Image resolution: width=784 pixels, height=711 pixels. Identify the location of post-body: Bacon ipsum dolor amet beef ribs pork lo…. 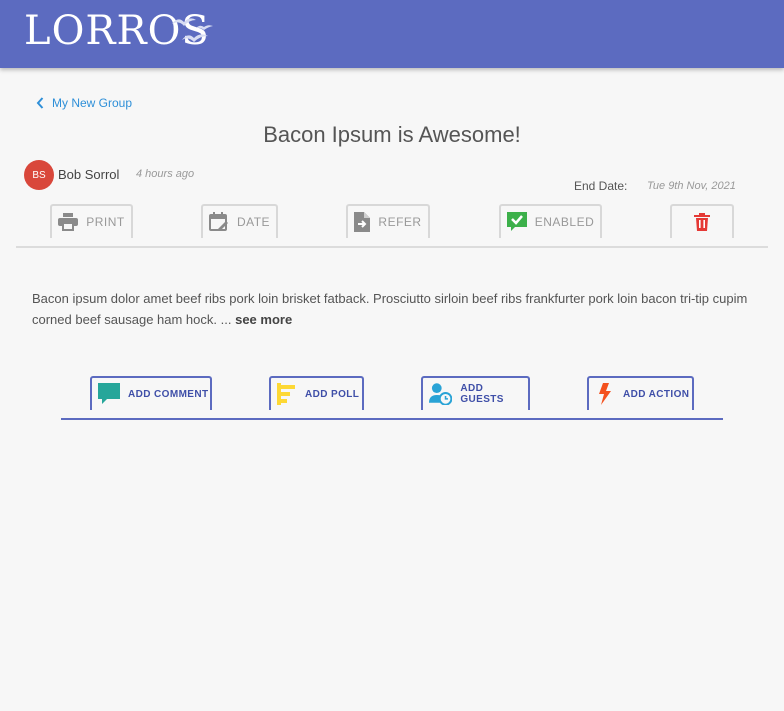
(394, 309).